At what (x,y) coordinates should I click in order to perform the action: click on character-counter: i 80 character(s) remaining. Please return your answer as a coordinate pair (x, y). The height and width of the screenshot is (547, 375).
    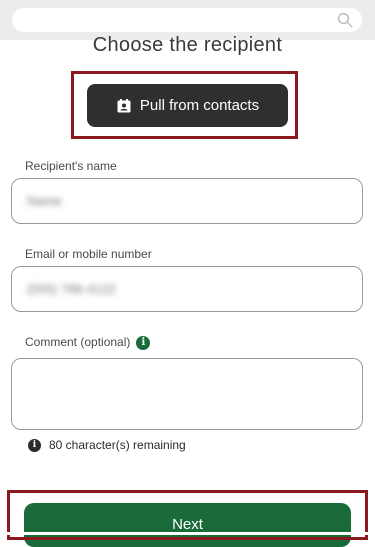
    Looking at the image, I should click on (107, 445).